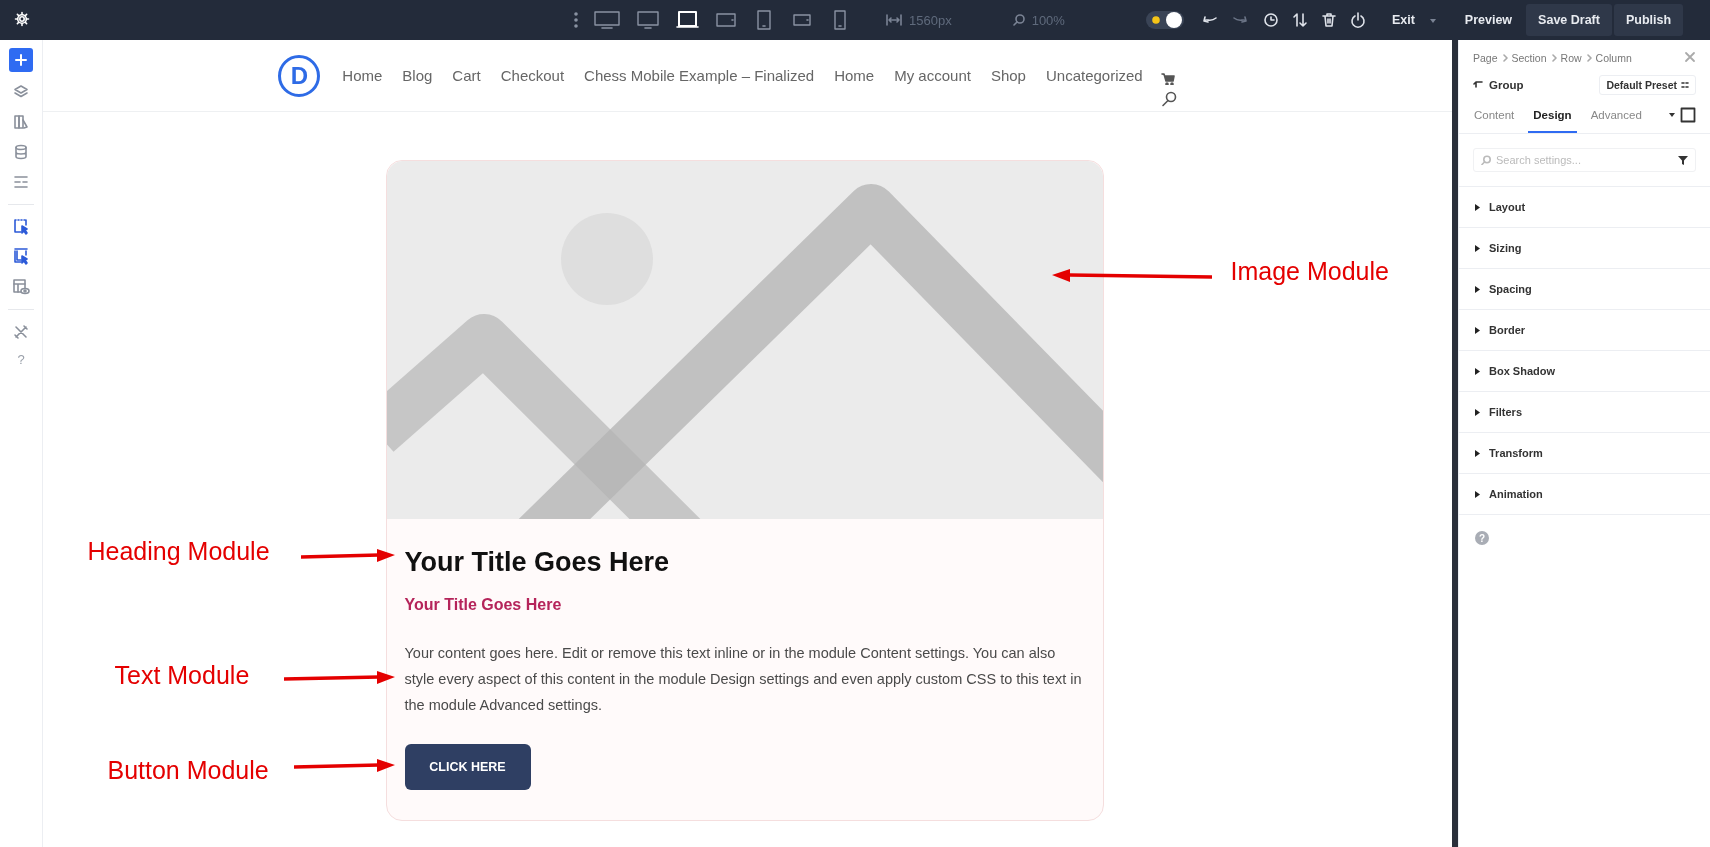 The height and width of the screenshot is (847, 1710). I want to click on group-label: Group, so click(1506, 85).